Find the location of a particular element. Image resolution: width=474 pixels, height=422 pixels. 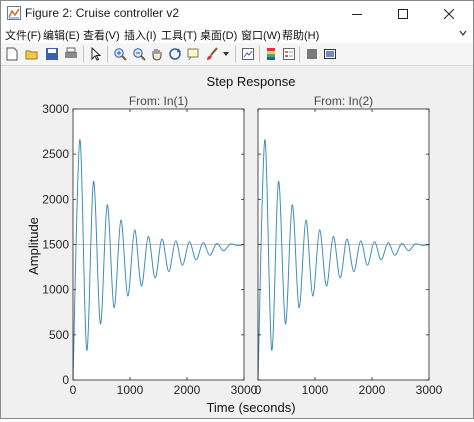

hide-plot-tools-icon is located at coordinates (312, 54).